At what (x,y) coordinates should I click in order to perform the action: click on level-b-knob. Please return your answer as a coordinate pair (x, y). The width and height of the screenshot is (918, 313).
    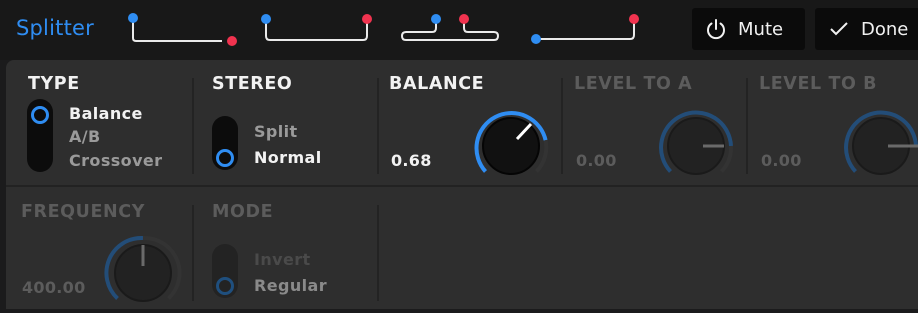
    Looking at the image, I should click on (879, 146).